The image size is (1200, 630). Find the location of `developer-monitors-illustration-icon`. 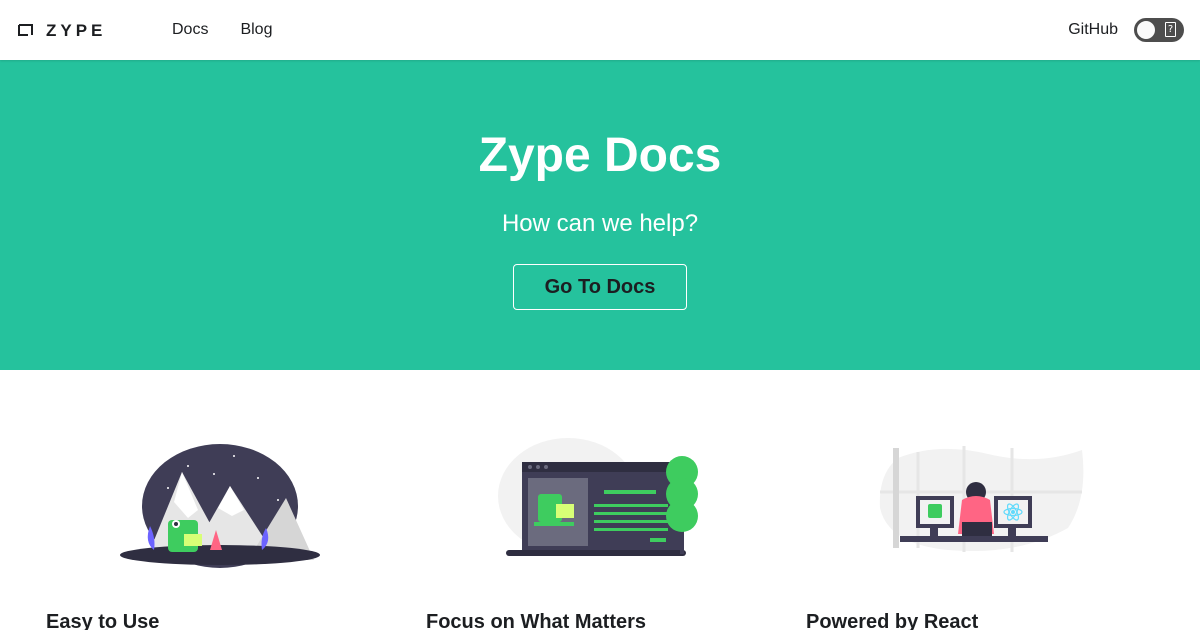

developer-monitors-illustration-icon is located at coordinates (981, 499).